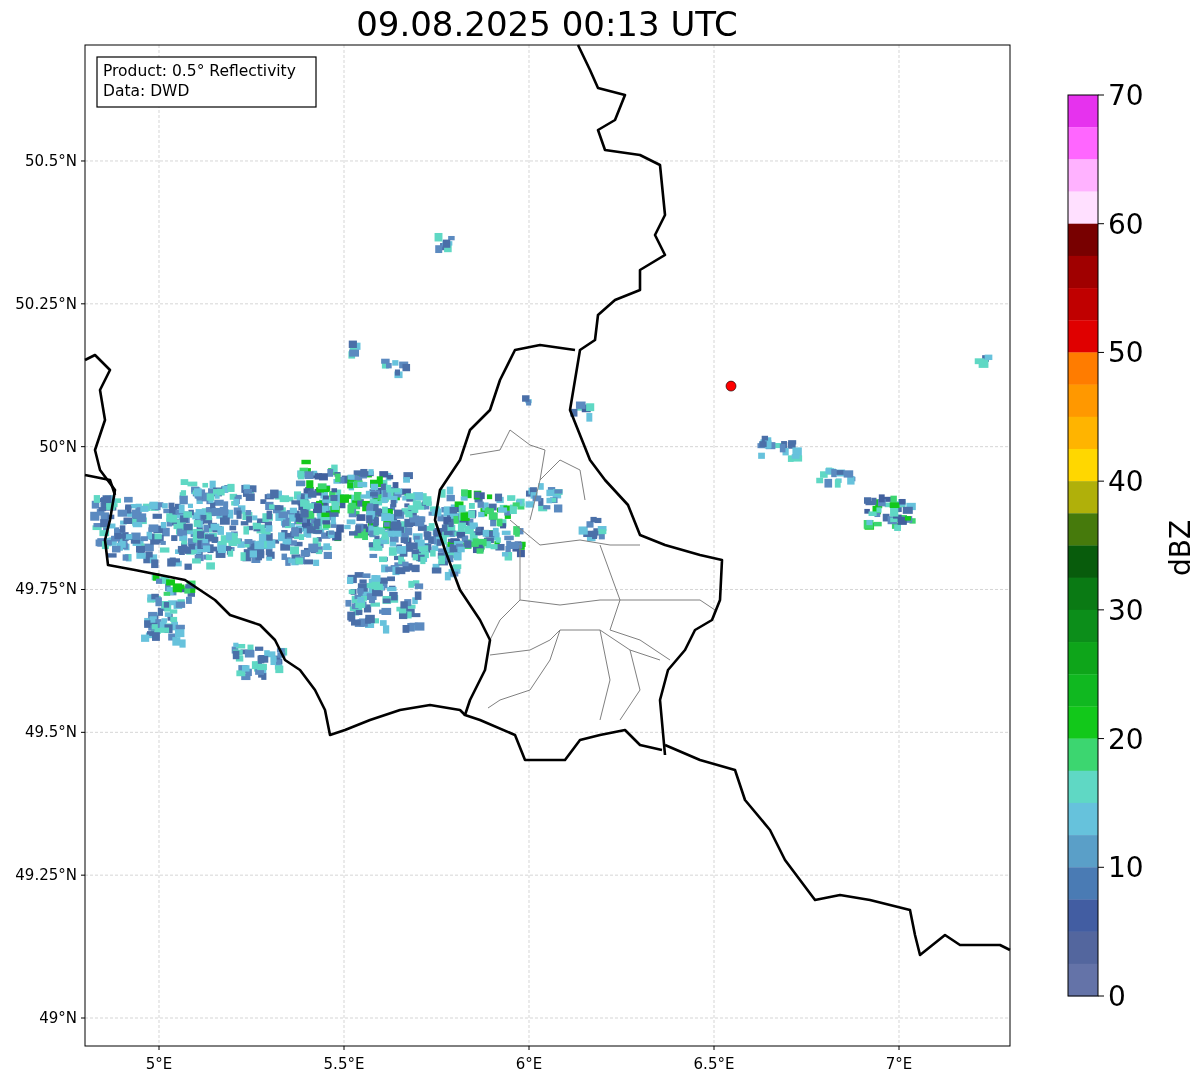 This screenshot has height=1081, width=1202. Describe the element at coordinates (1126, 868) in the screenshot. I see `colorbar-tick-label: 10` at that location.